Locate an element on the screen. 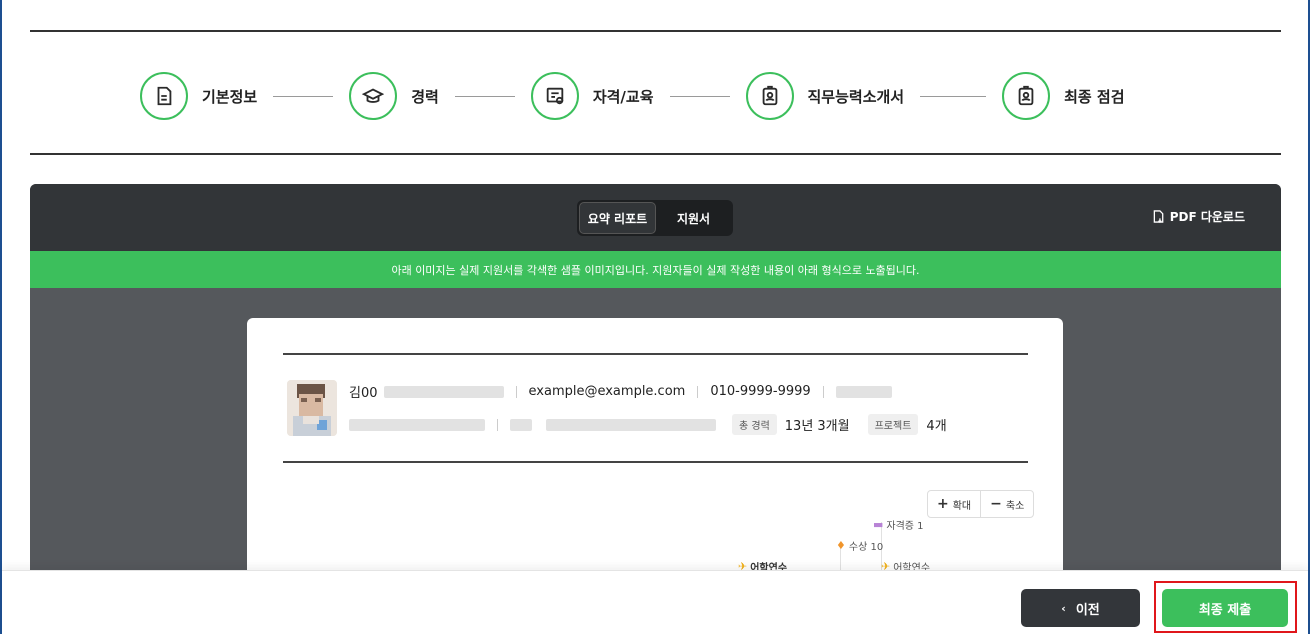  step-label: 직무능력소개서 is located at coordinates (856, 96).